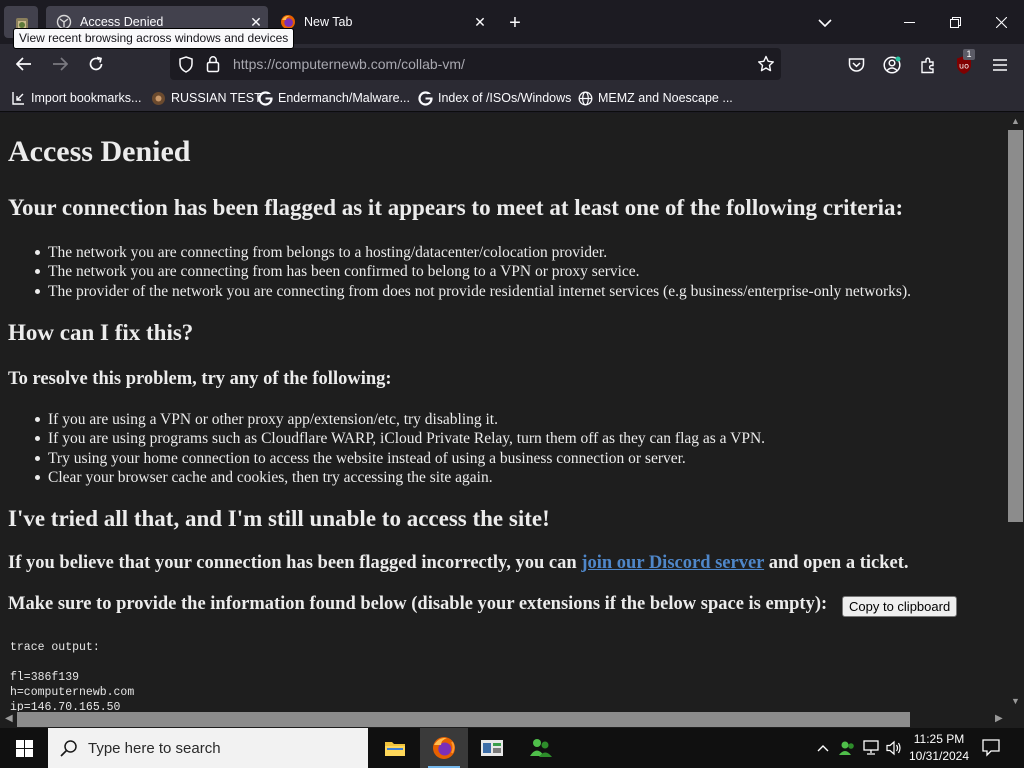 This screenshot has width=1024, height=768. I want to click on restore-button, so click(955, 22).